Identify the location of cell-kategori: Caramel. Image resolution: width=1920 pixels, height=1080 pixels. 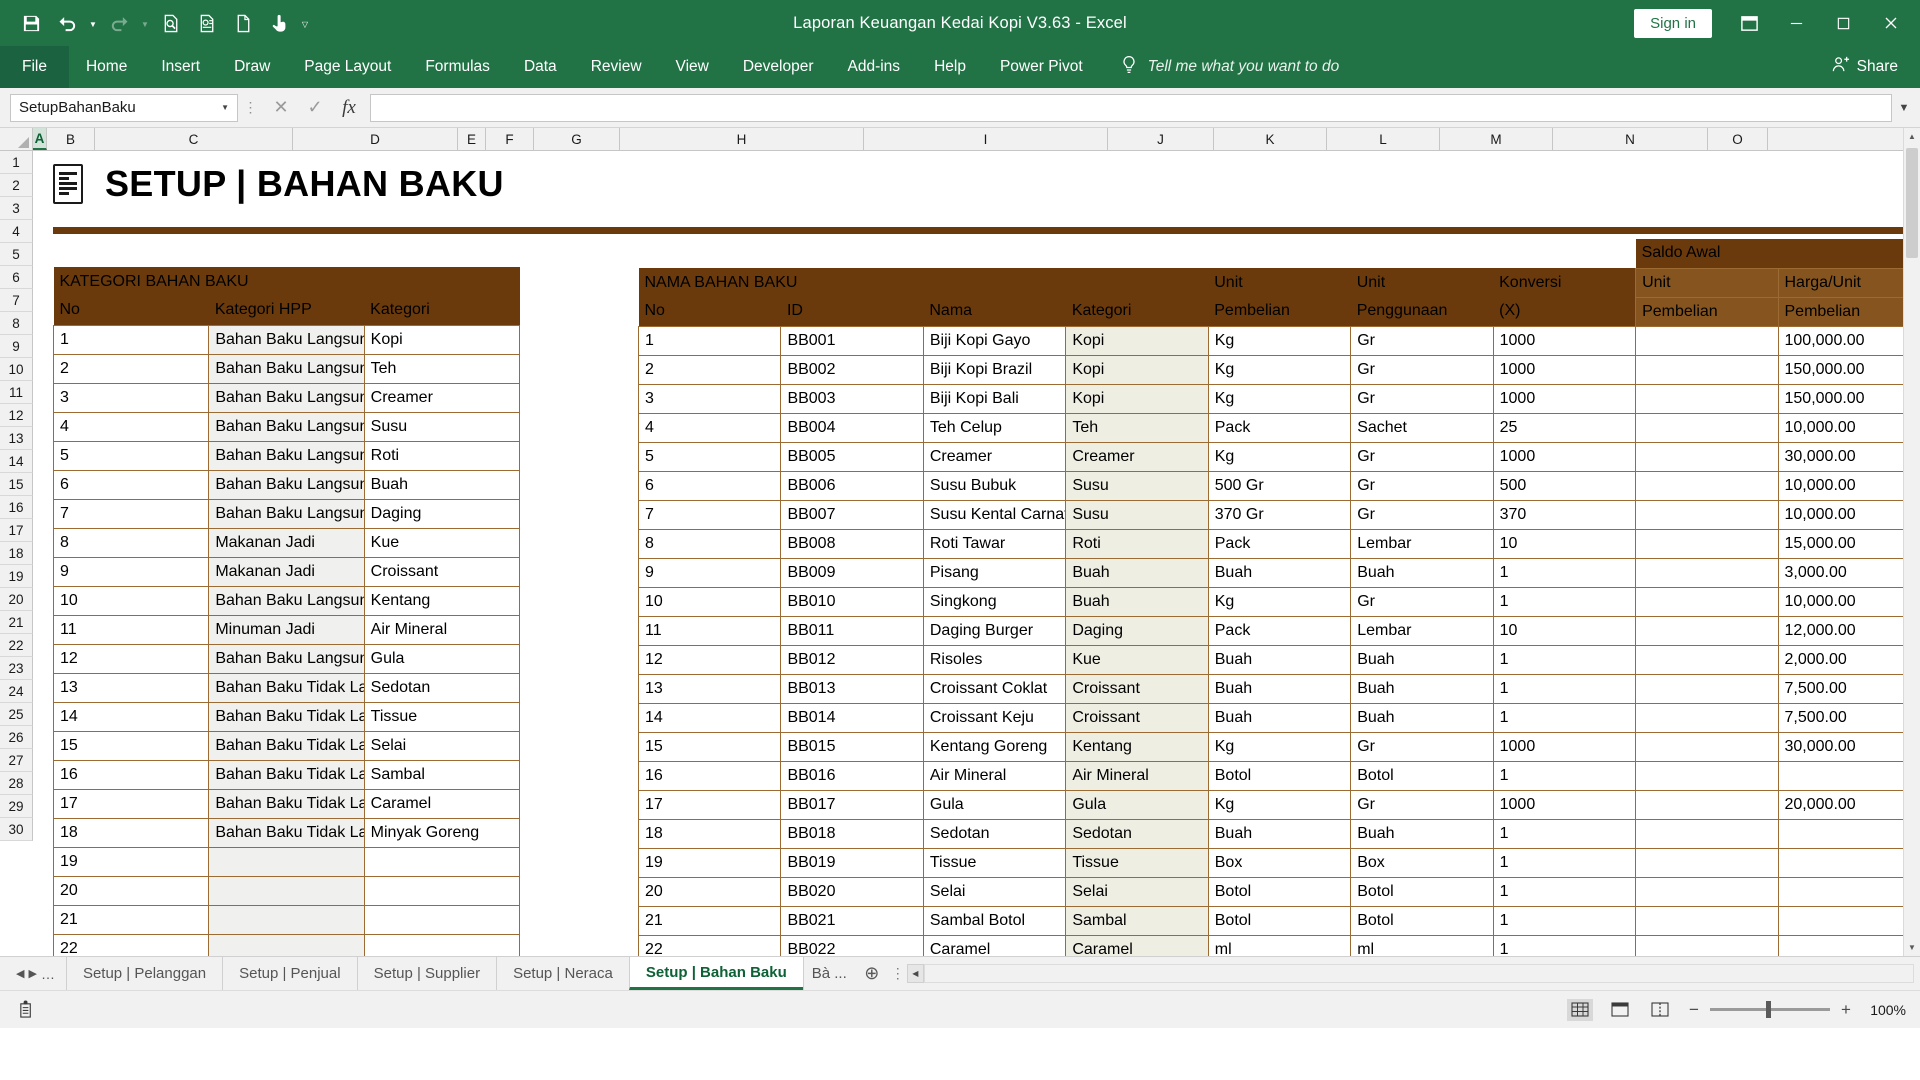
(1137, 945).